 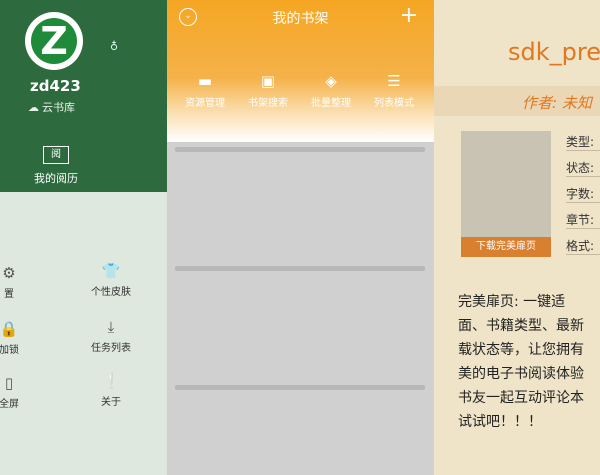 I want to click on menu-label: 全屏, so click(x=9, y=404).